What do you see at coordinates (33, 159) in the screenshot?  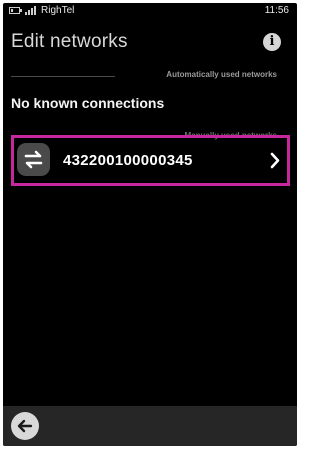 I see `swap-arrows-icon` at bounding box center [33, 159].